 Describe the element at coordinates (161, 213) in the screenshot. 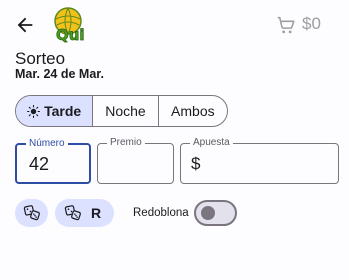

I see `redoblona-label: Redoblona` at that location.